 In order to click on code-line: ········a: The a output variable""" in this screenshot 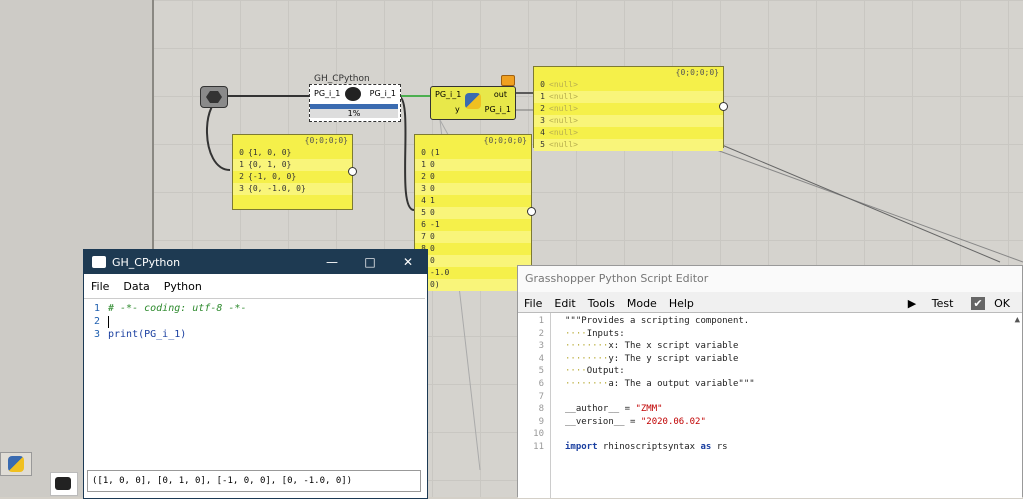, I will do `click(660, 384)`.